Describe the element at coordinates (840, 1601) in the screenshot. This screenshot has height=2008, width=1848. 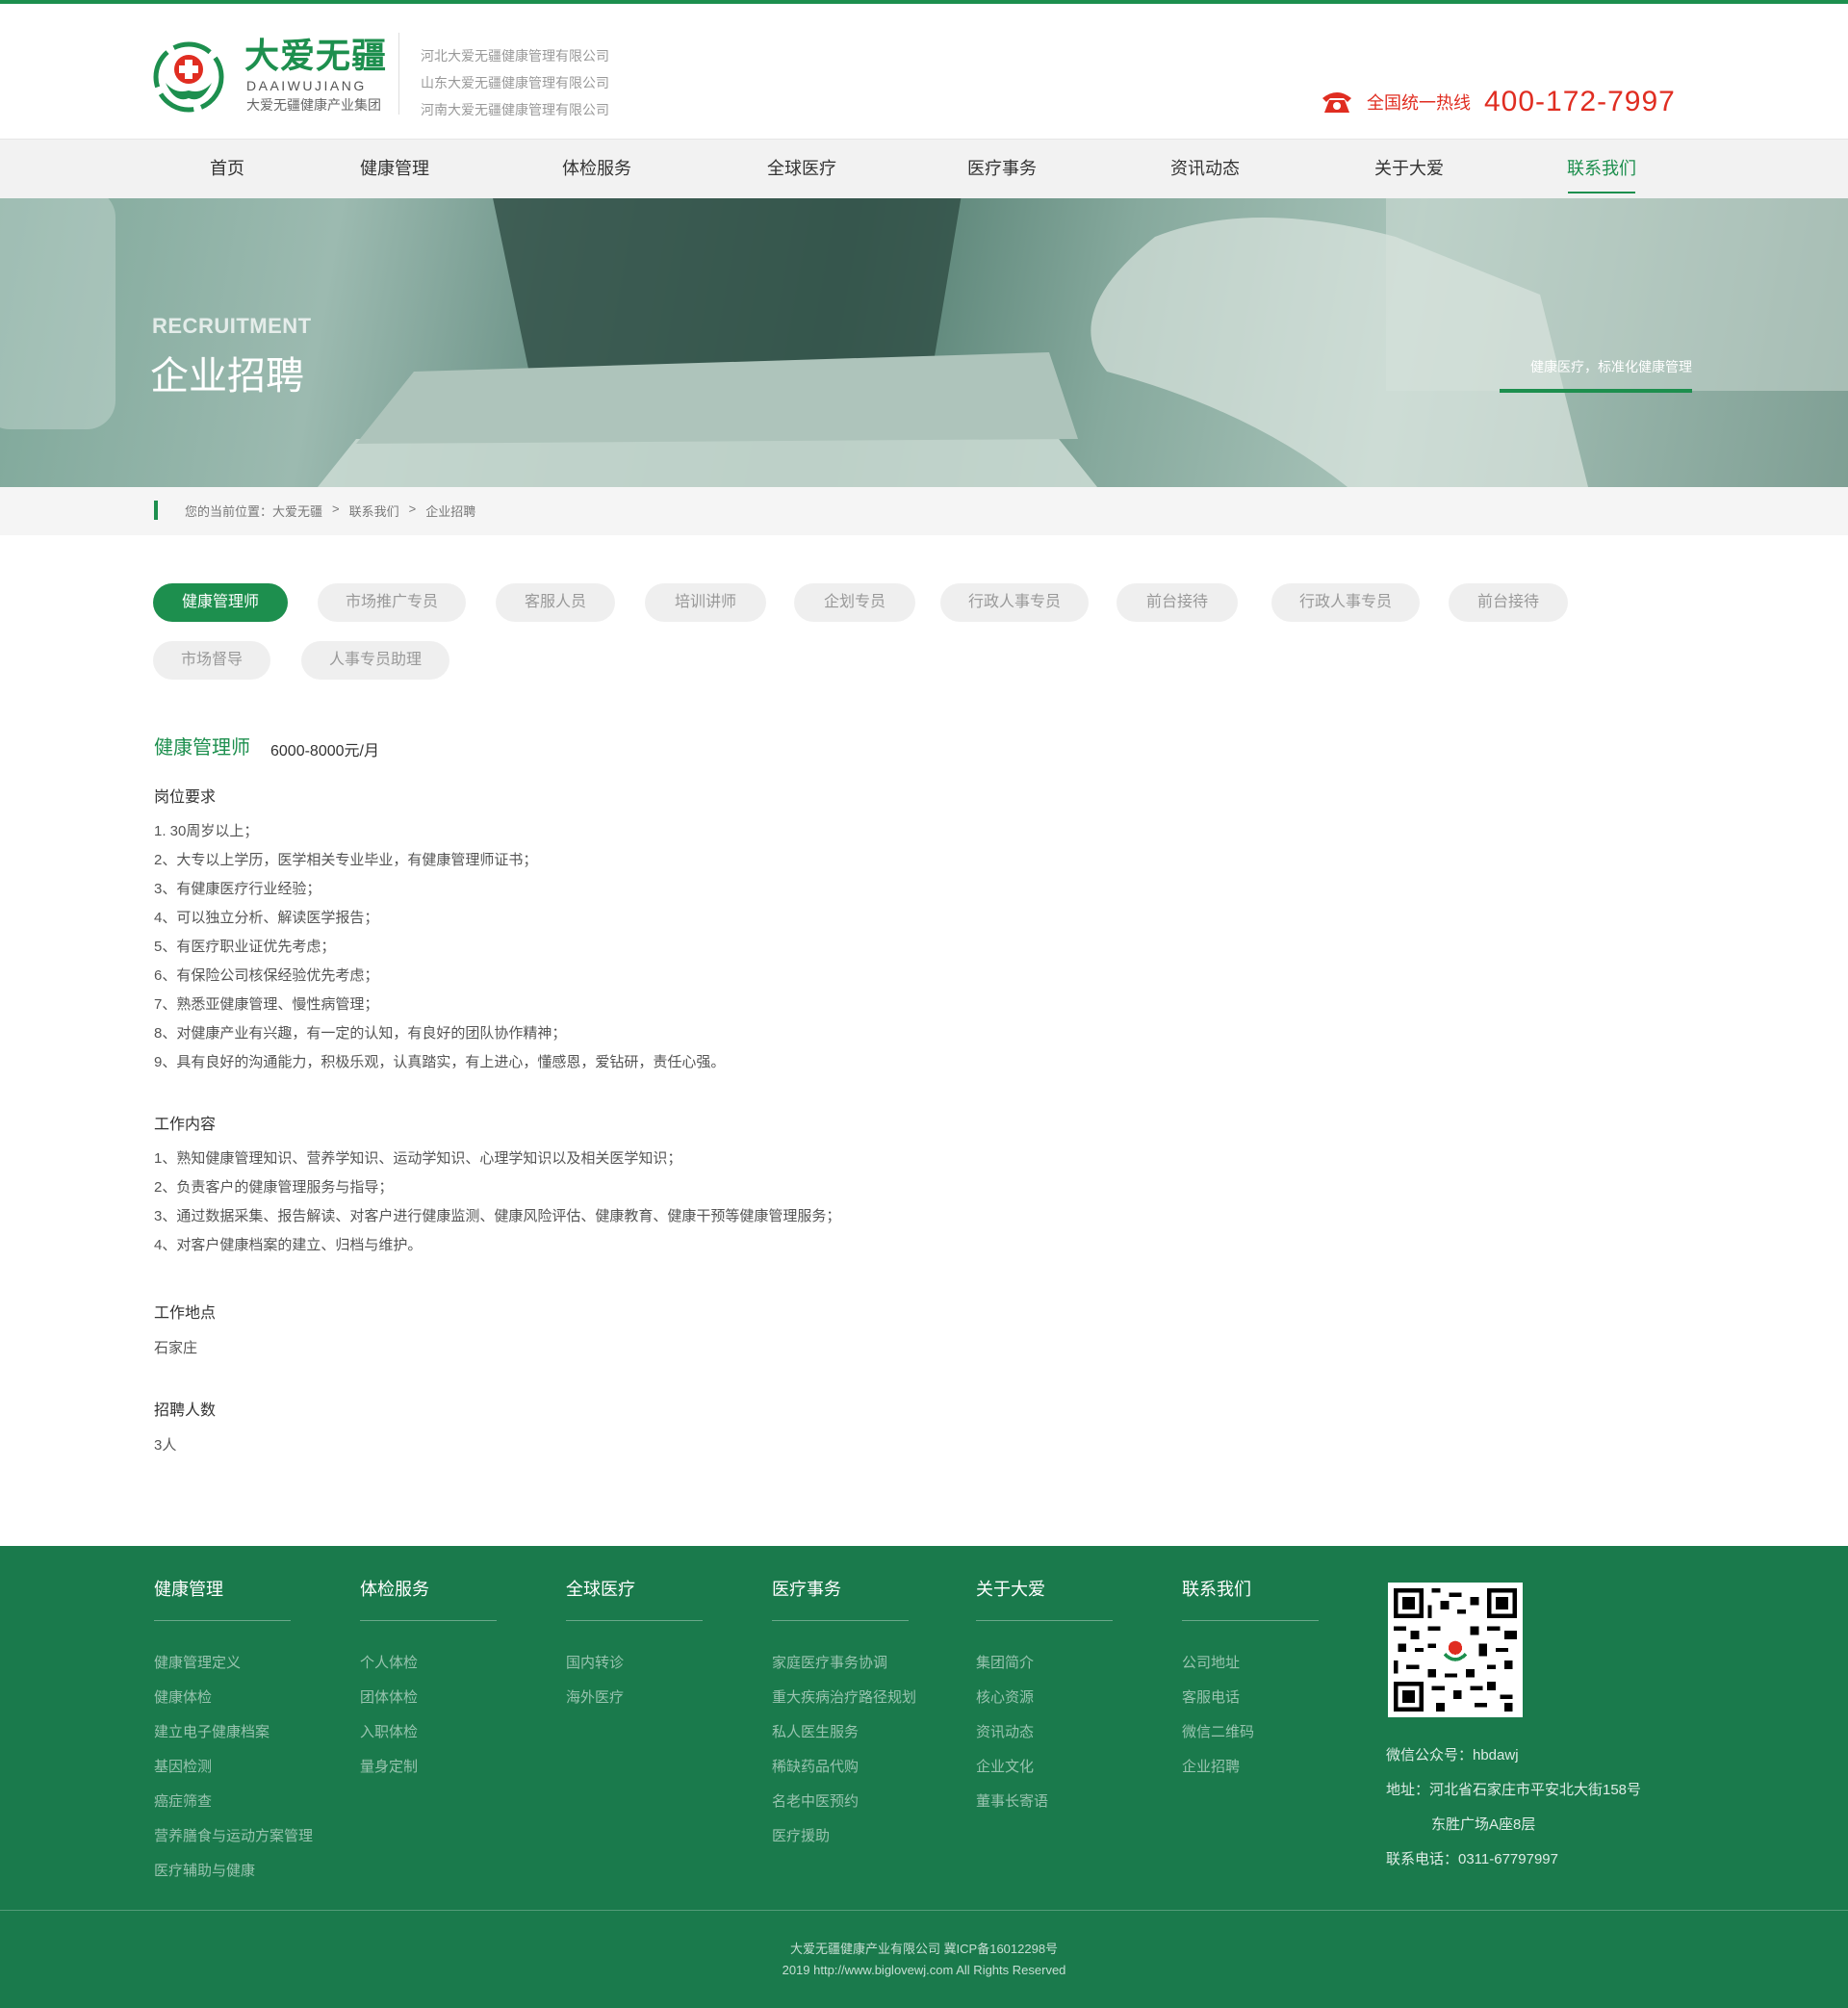
I see `footer-col-title: 医疗事务` at that location.